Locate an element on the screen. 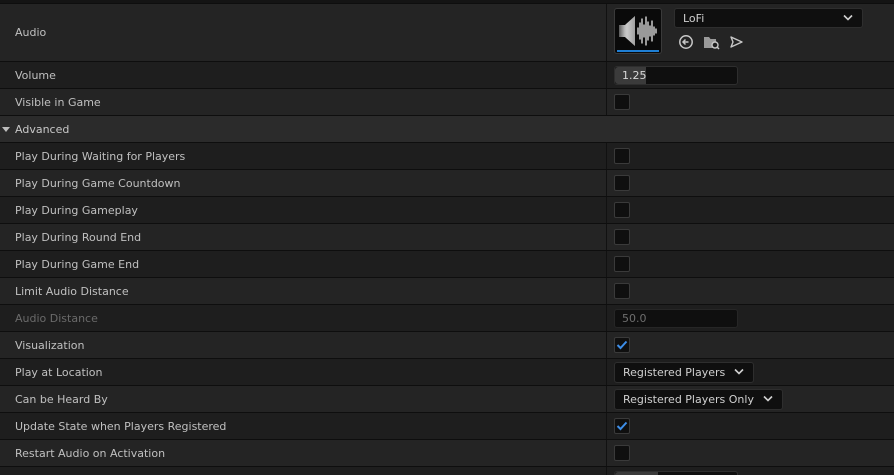  update-state-registered-checkbox is located at coordinates (622, 426).